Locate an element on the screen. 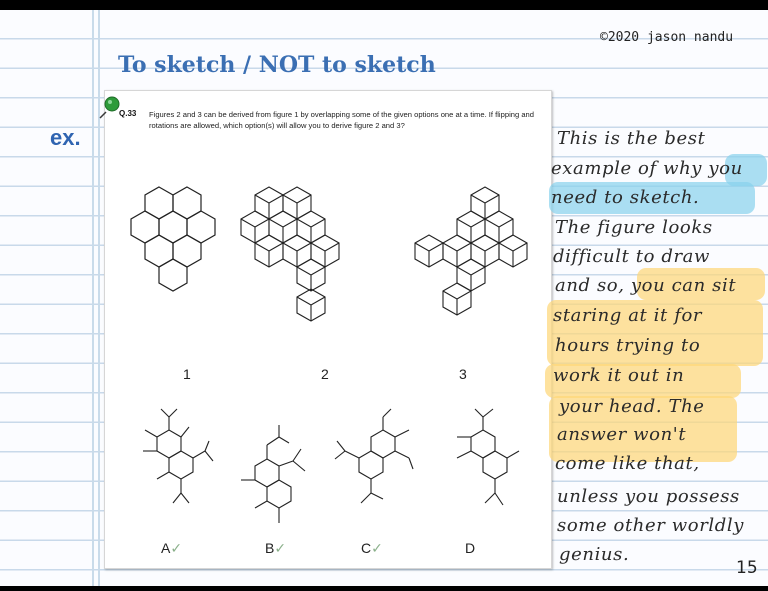  page-number: 15 is located at coordinates (747, 568).